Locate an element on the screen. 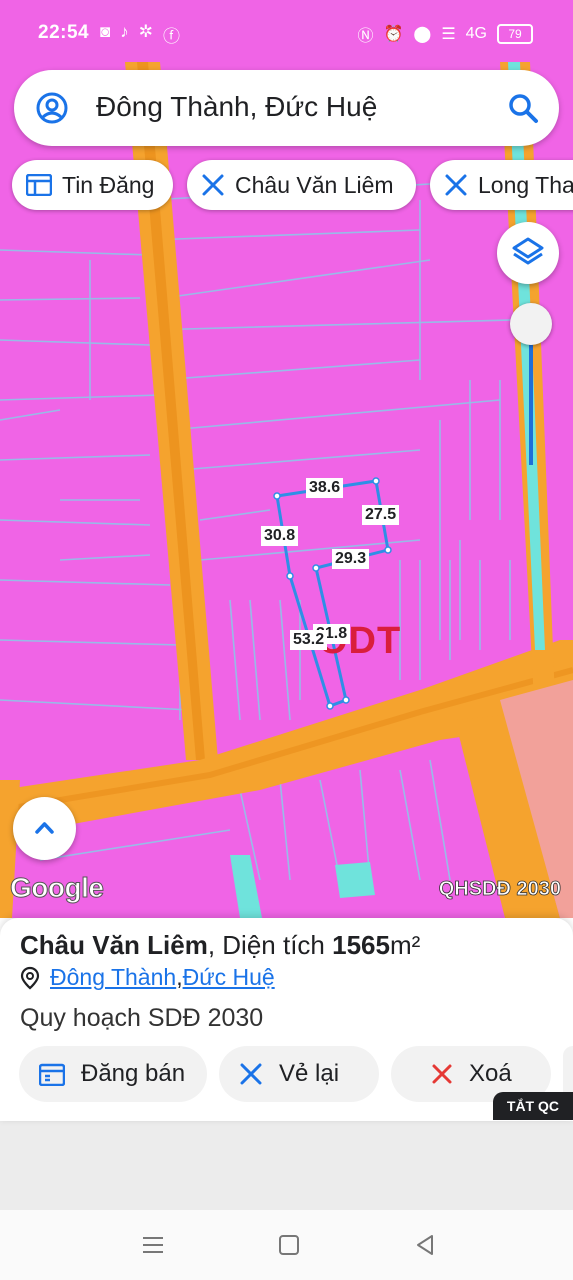 The image size is (573, 1280). google-logo: Google is located at coordinates (56, 888).